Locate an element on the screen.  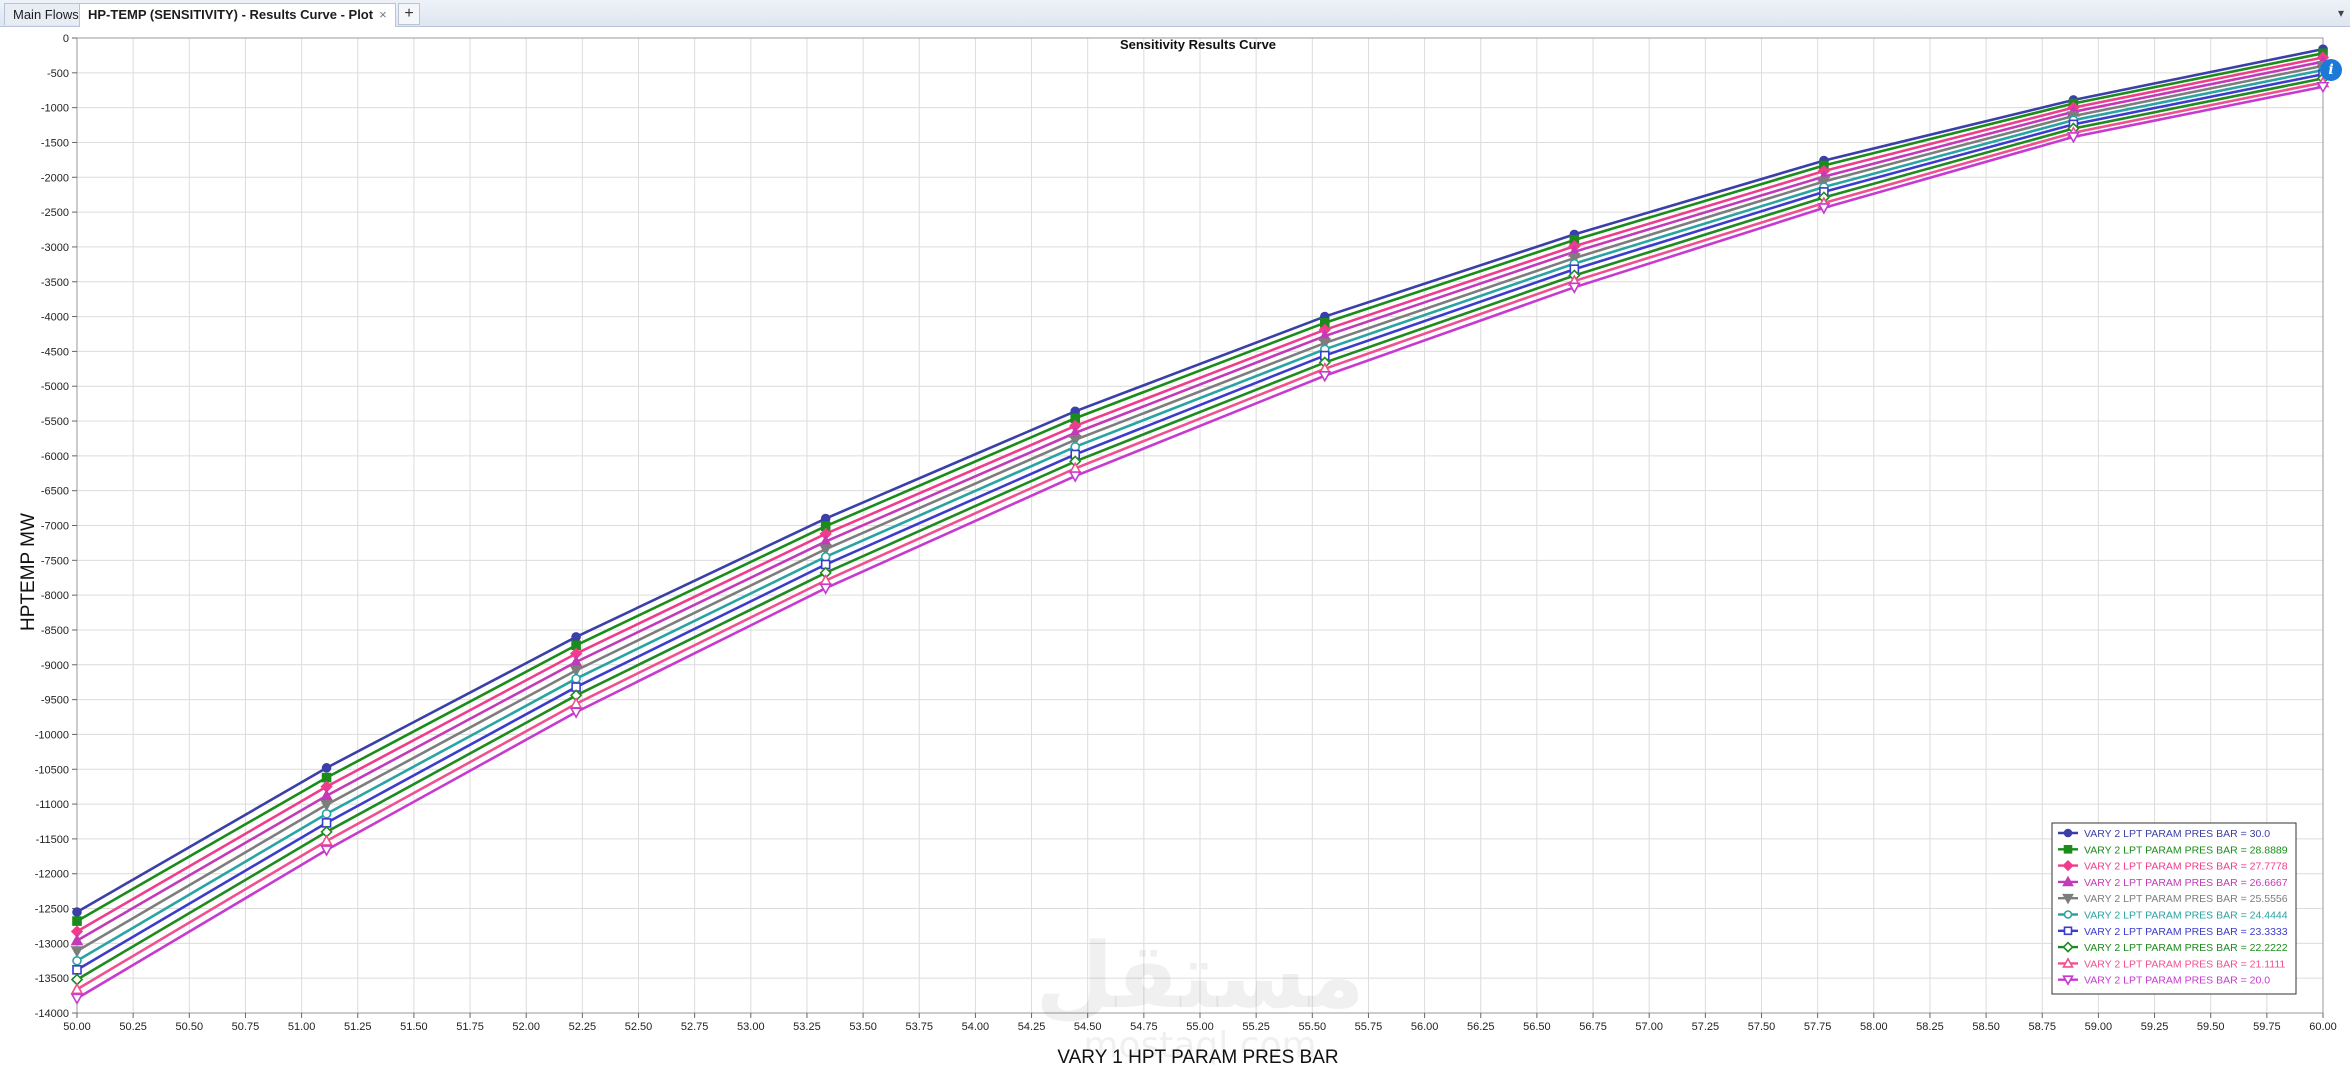
y-tick-label: -9500 is located at coordinates (55, 701).